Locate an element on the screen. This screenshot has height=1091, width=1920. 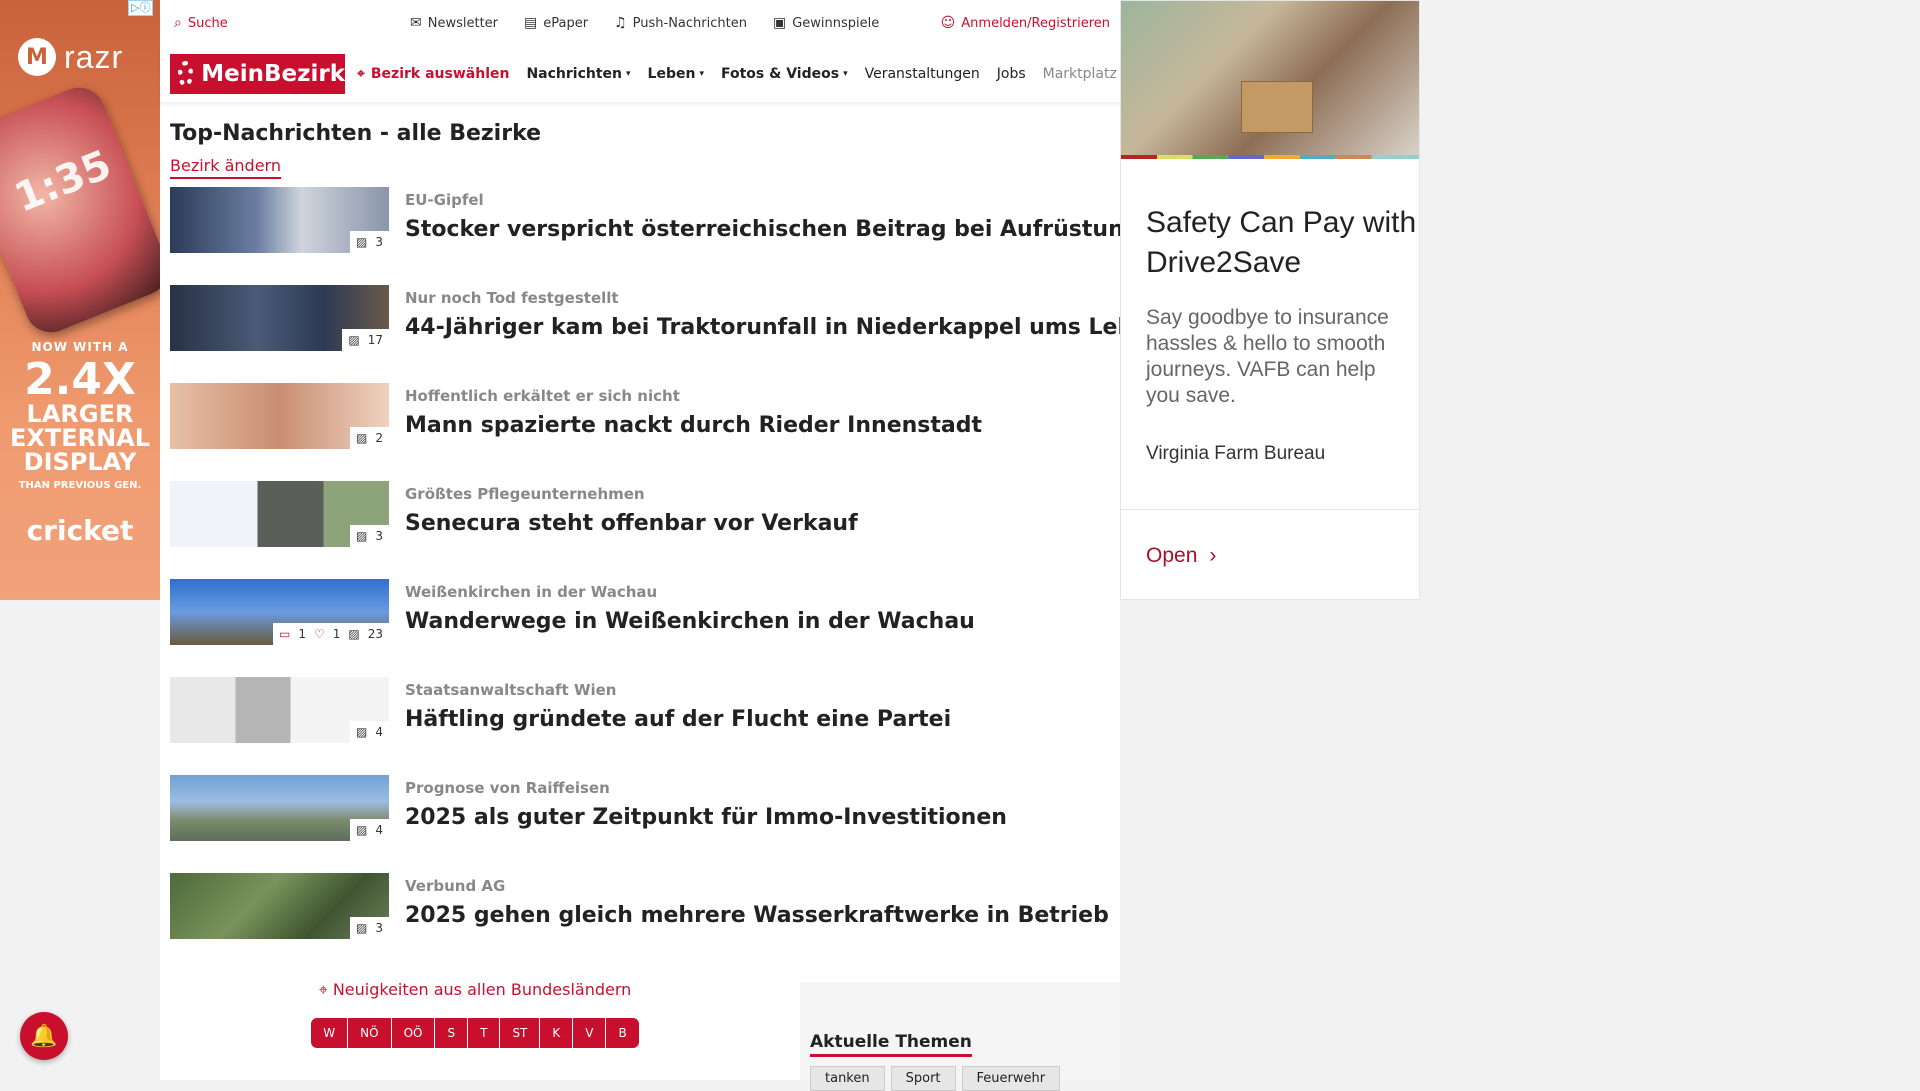
nav-item-marktplatz: Marktplatz is located at coordinates (1080, 74).